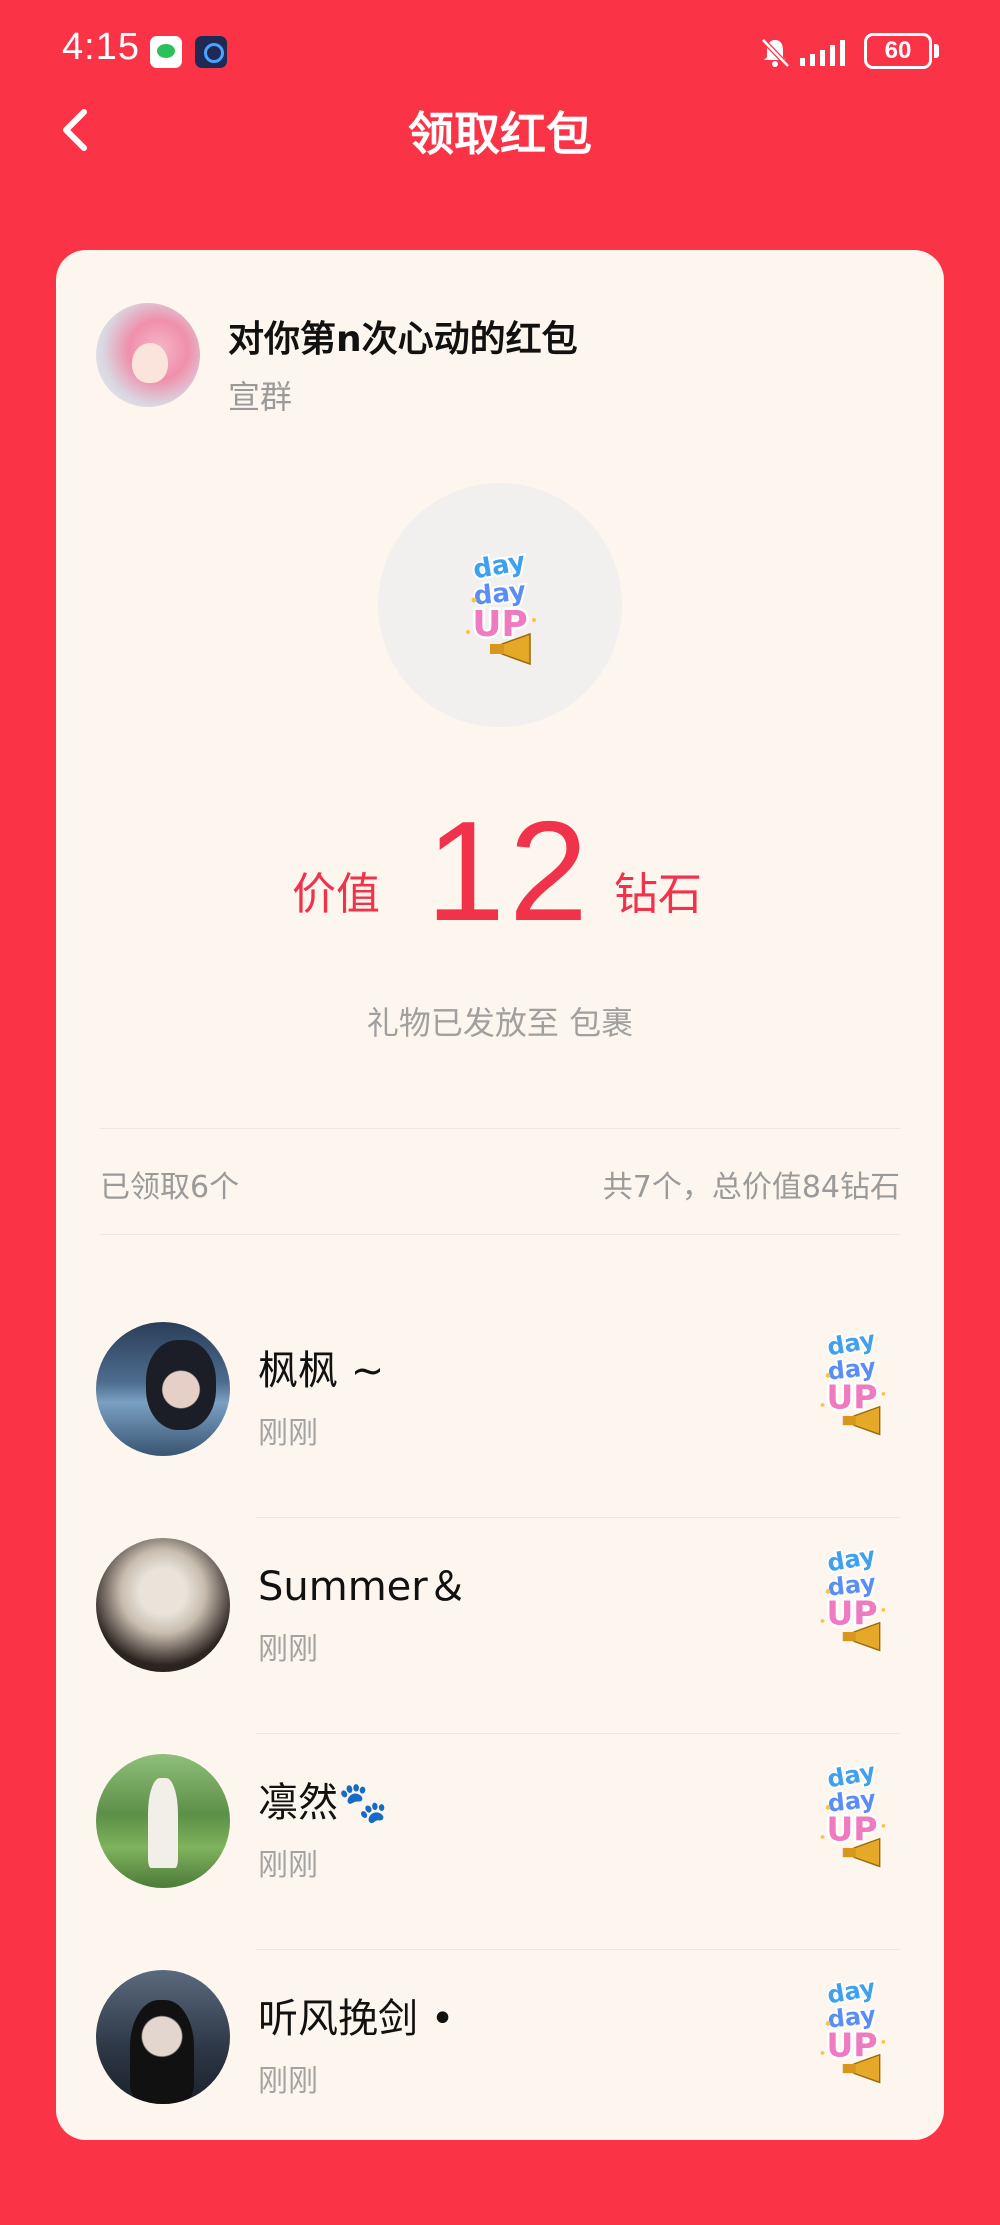  I want to click on app-notification-icon, so click(211, 52).